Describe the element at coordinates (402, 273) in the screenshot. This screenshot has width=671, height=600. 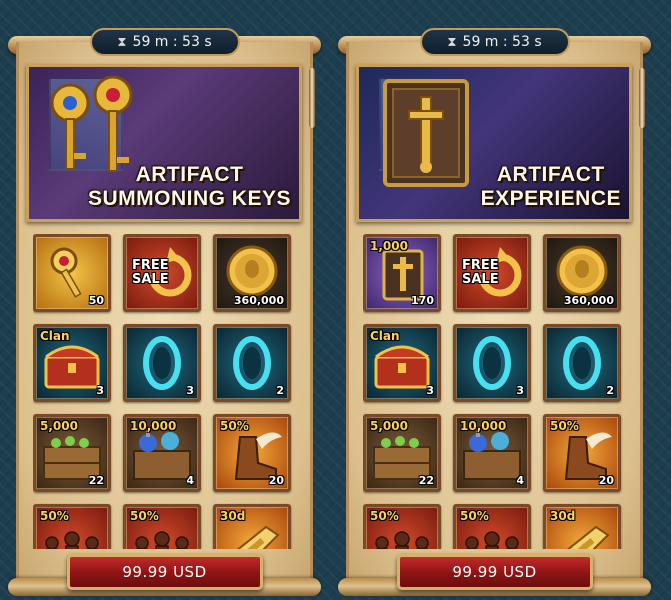
I see `reward-item-artifact-xp-book: 1,000 170` at that location.